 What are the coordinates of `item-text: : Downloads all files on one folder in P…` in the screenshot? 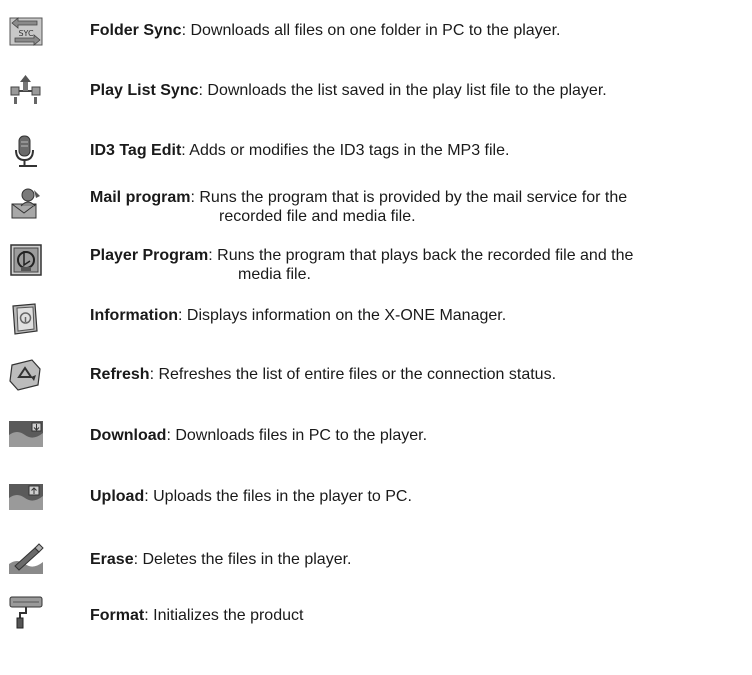 It's located at (371, 30).